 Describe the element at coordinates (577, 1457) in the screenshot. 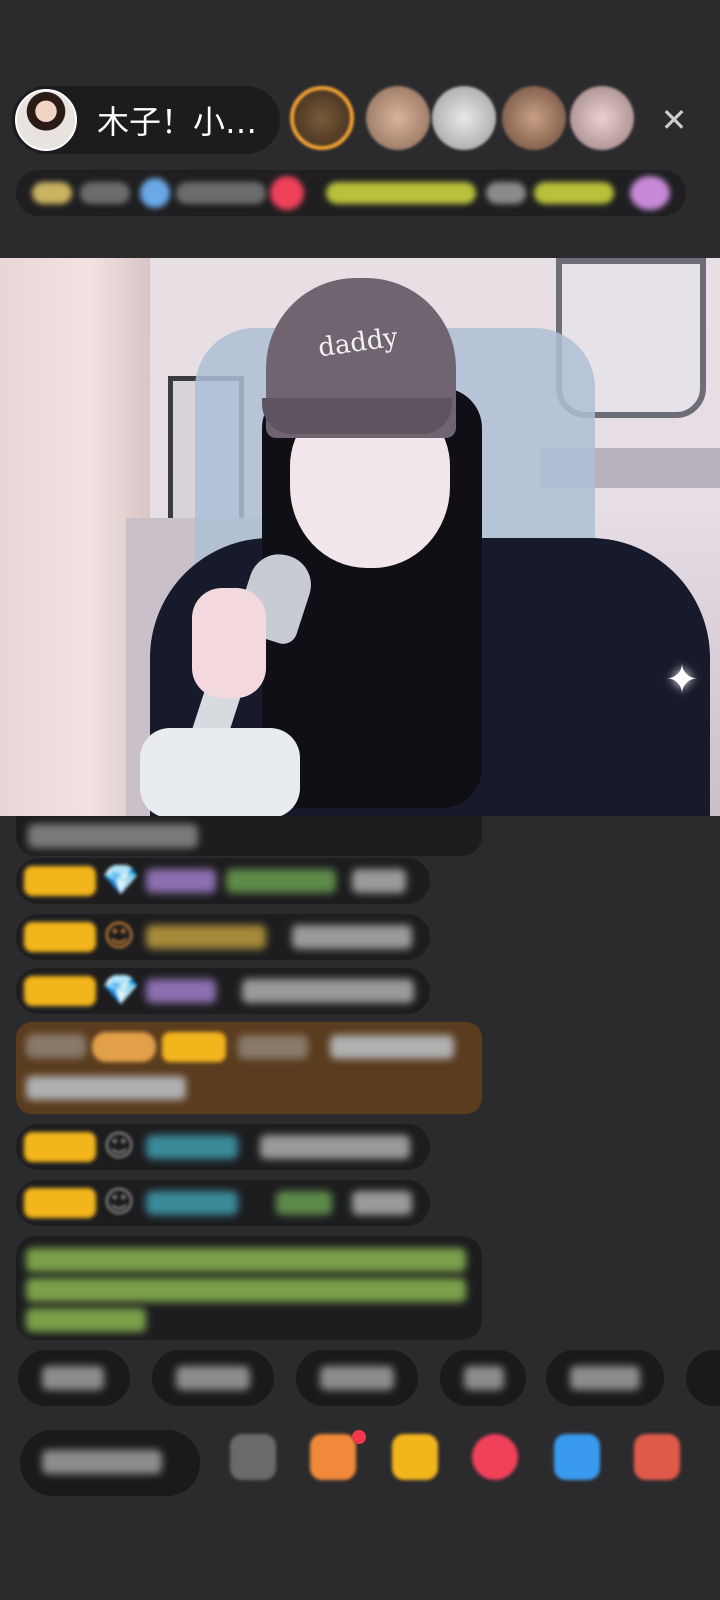

I see `game-icon` at that location.